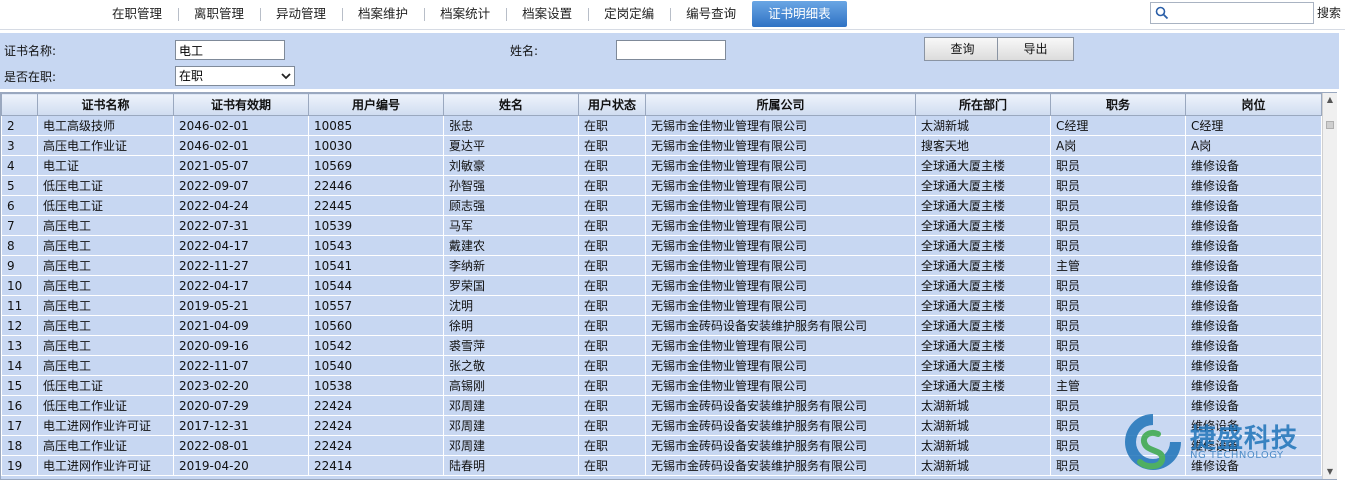 The height and width of the screenshot is (486, 1345). I want to click on column-header-2: 证书有效期, so click(241, 104).